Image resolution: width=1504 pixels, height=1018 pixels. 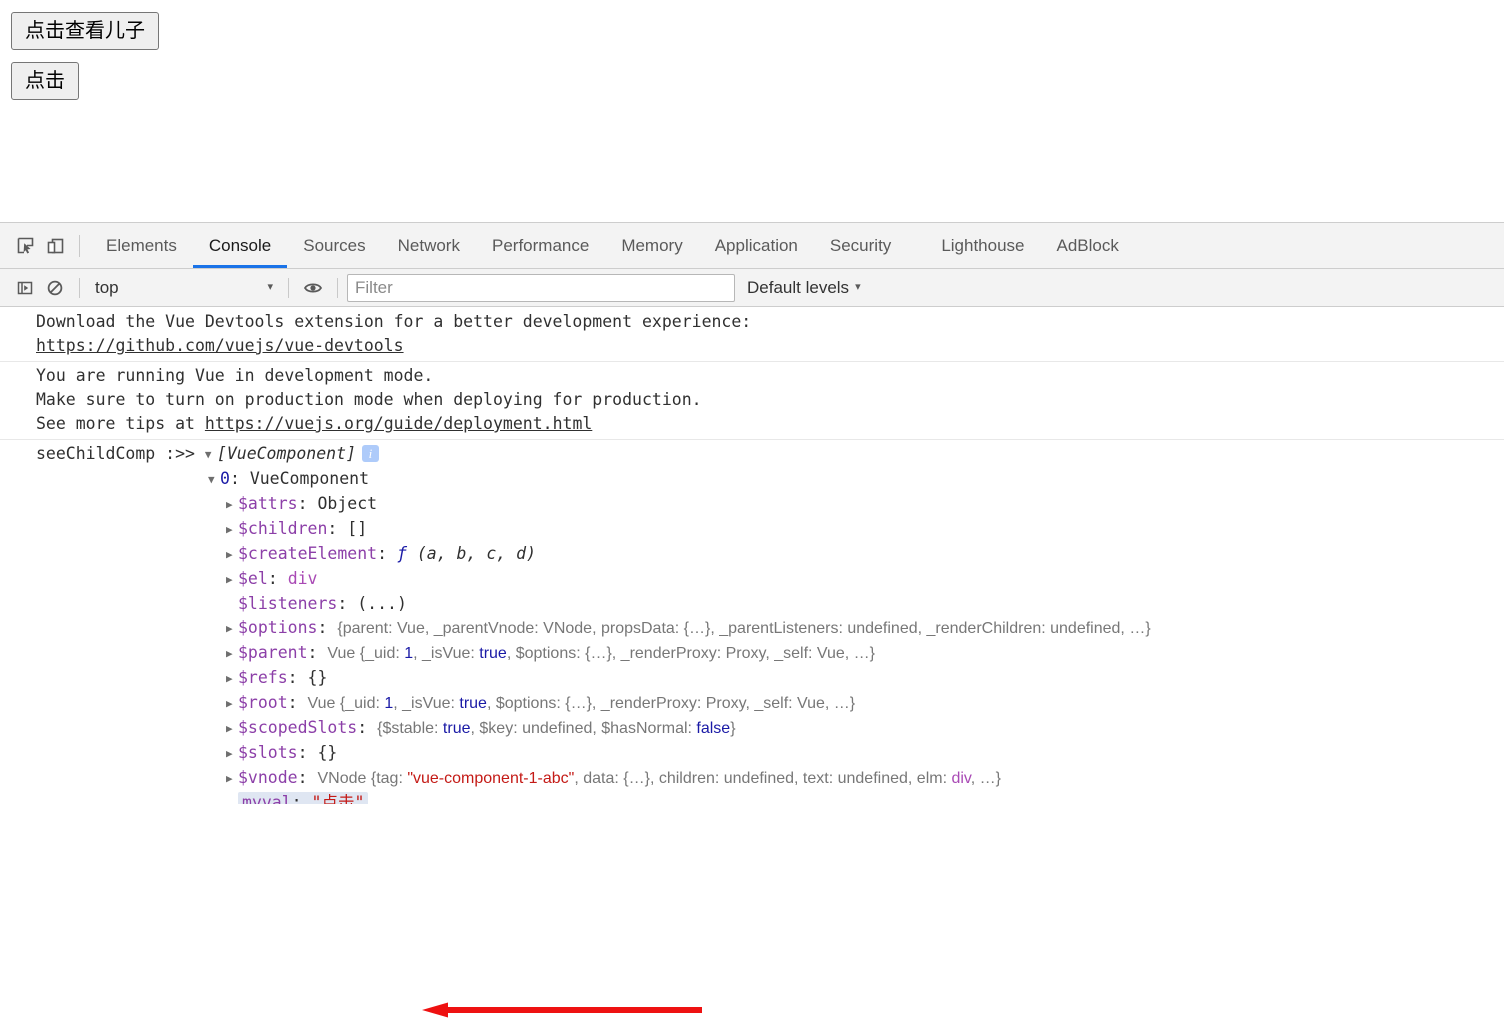 I want to click on property-row: $createElement: ƒ (a, b, c, d), so click(x=770, y=554).